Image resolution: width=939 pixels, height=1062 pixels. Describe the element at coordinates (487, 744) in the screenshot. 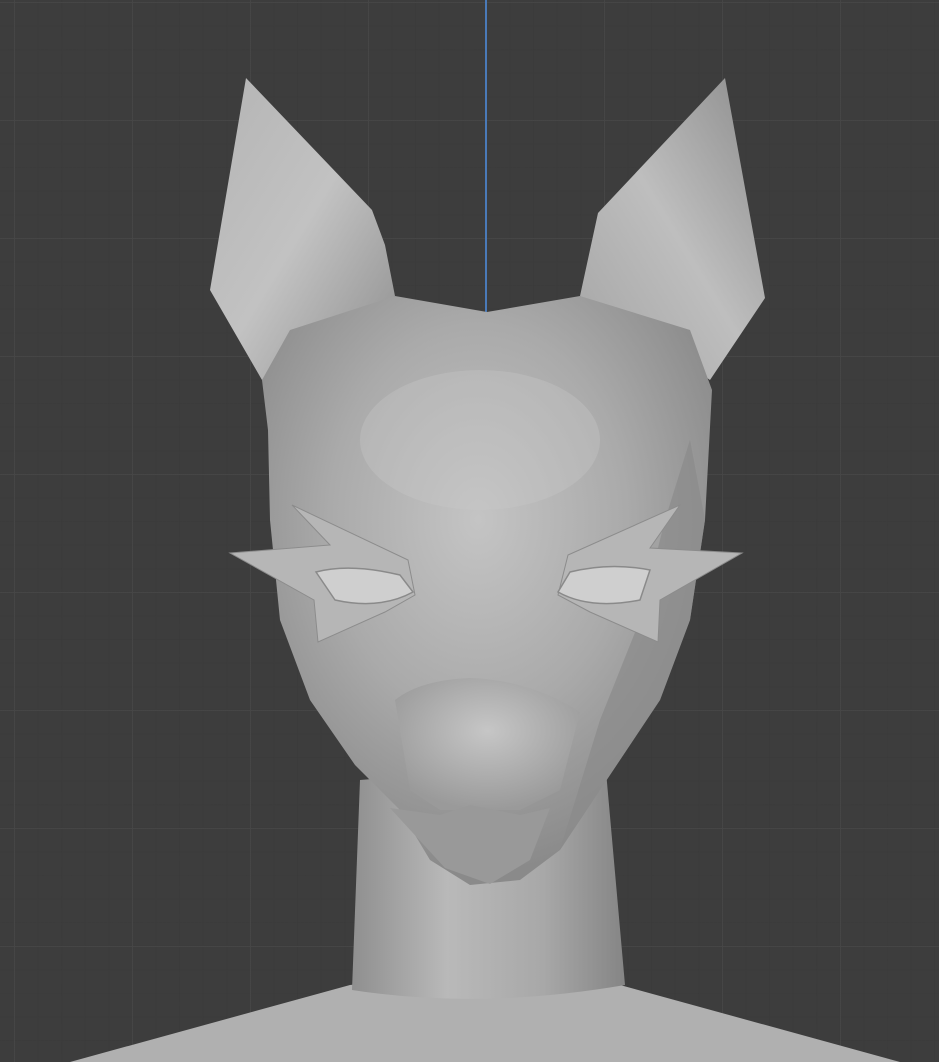

I see `muzzle` at that location.